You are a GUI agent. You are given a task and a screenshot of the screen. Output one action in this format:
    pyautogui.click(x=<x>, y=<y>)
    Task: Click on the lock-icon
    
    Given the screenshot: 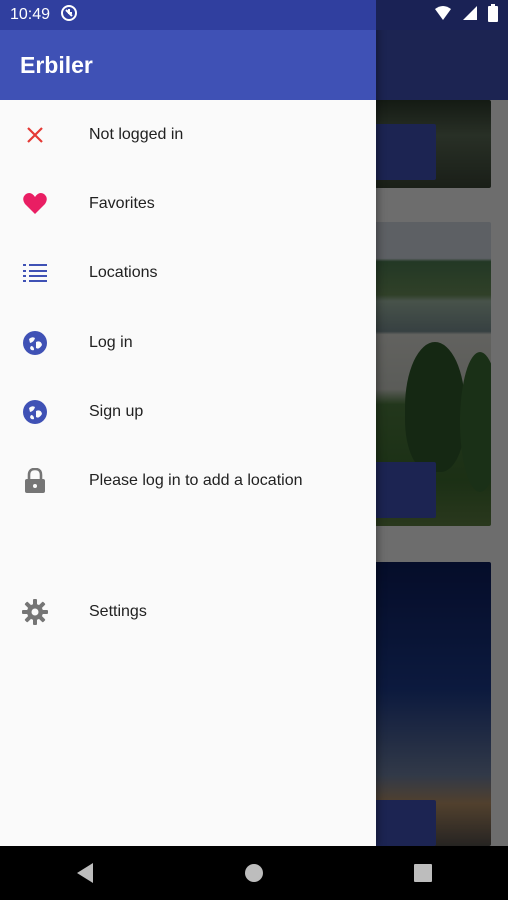 What is the action you would take?
    pyautogui.click(x=35, y=481)
    